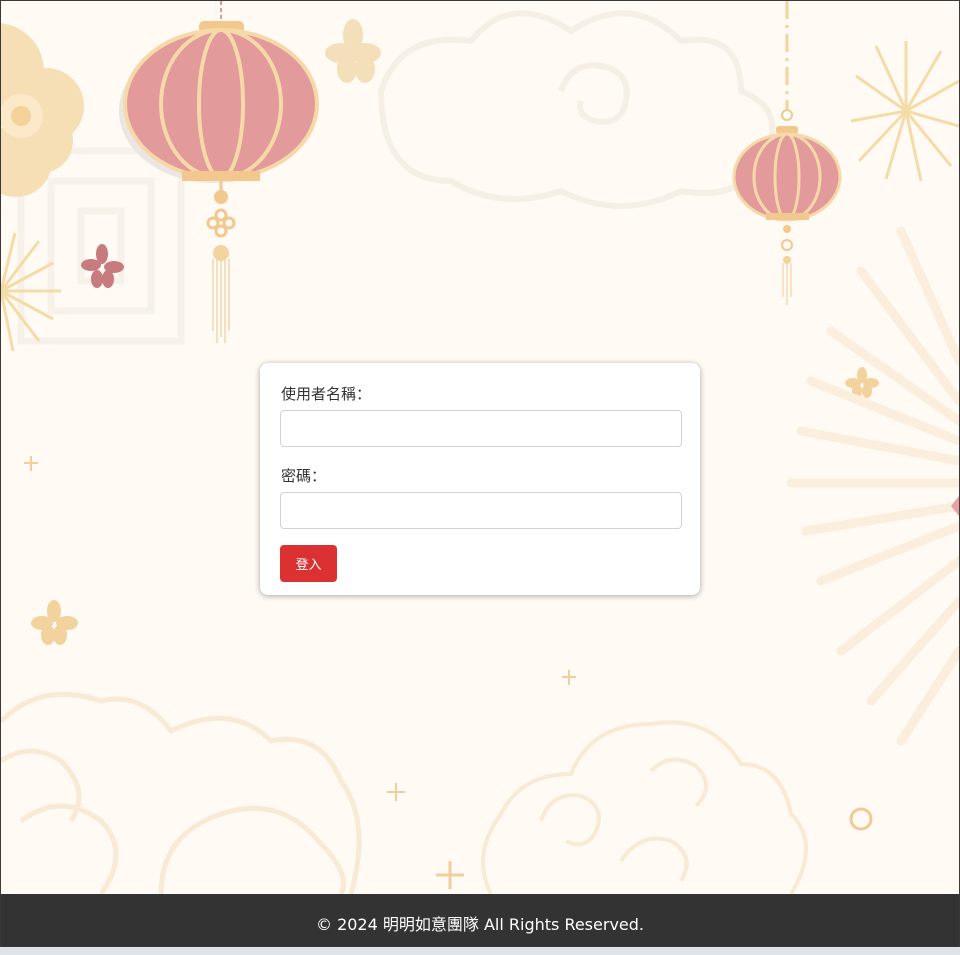  Describe the element at coordinates (481, 428) in the screenshot. I see `username-input` at that location.